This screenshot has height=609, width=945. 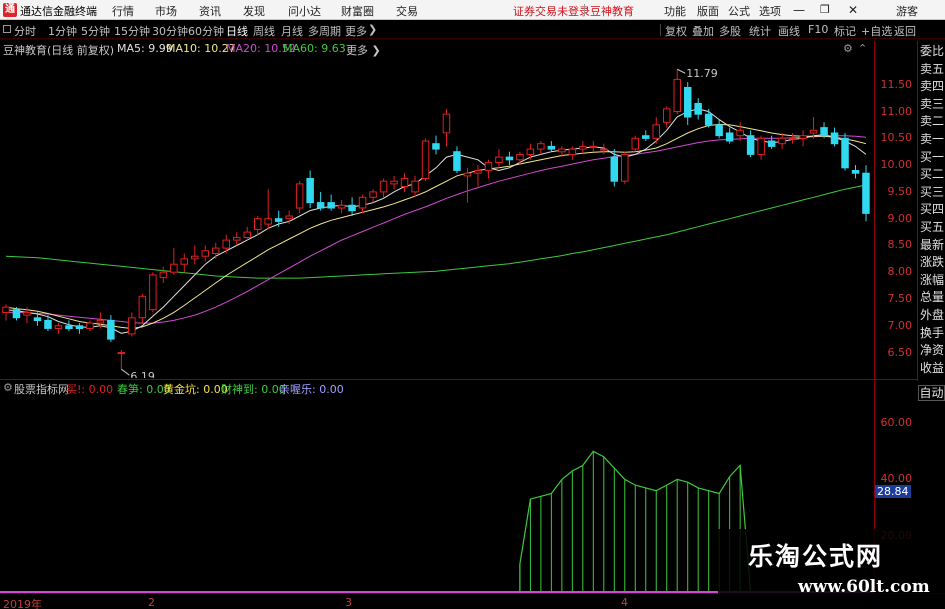 I want to click on menu-formula: 公式, so click(x=739, y=11).